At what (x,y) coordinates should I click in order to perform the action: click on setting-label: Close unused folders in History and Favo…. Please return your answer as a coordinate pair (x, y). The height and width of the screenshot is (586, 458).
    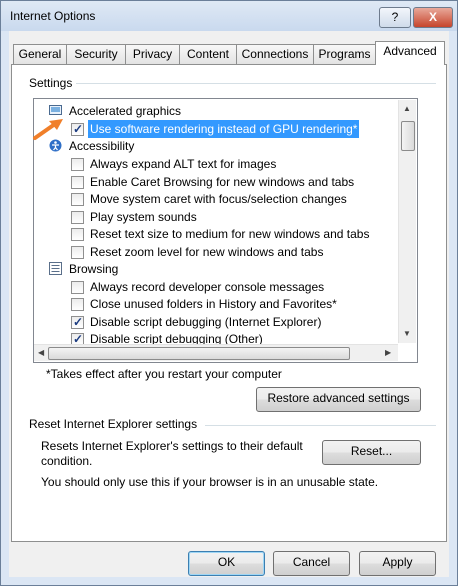
    Looking at the image, I should click on (213, 304).